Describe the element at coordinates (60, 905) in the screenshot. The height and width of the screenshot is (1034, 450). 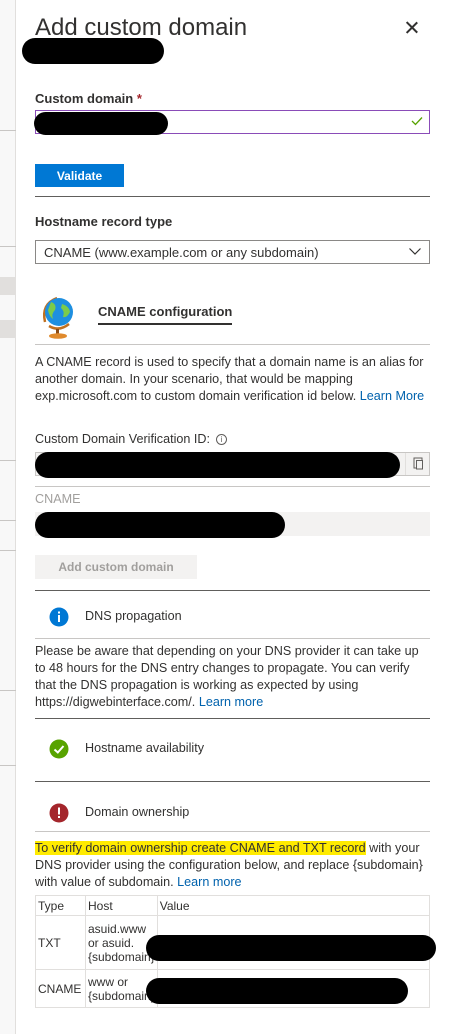
I see `column-header-type: Type` at that location.